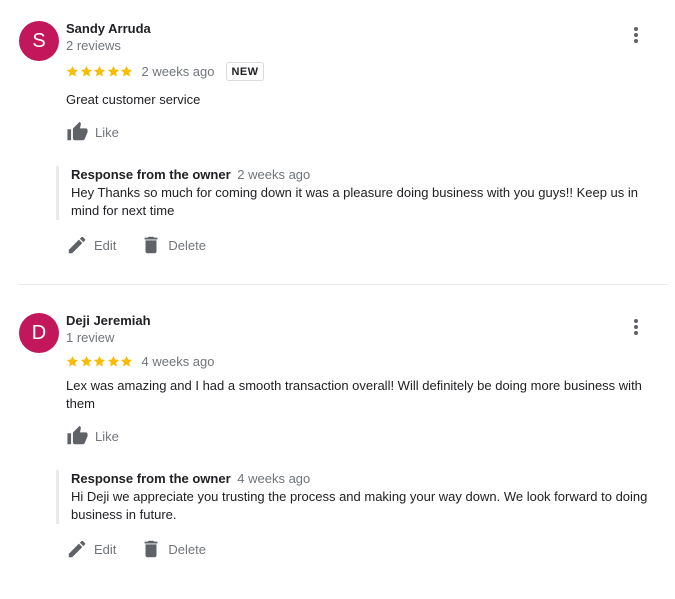 Image resolution: width=675 pixels, height=599 pixels. Describe the element at coordinates (151, 549) in the screenshot. I see `trash-icon` at that location.